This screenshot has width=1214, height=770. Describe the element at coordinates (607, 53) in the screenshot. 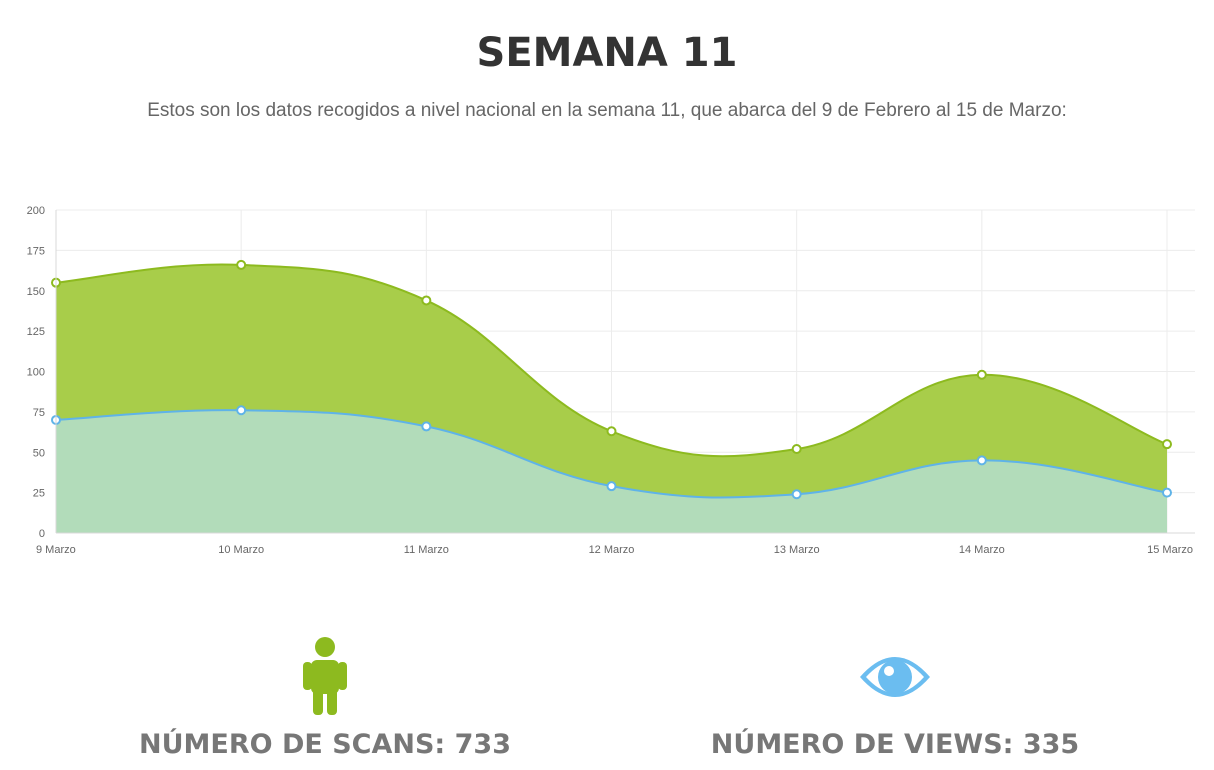

I see `page-title: SEMANA 11` at that location.